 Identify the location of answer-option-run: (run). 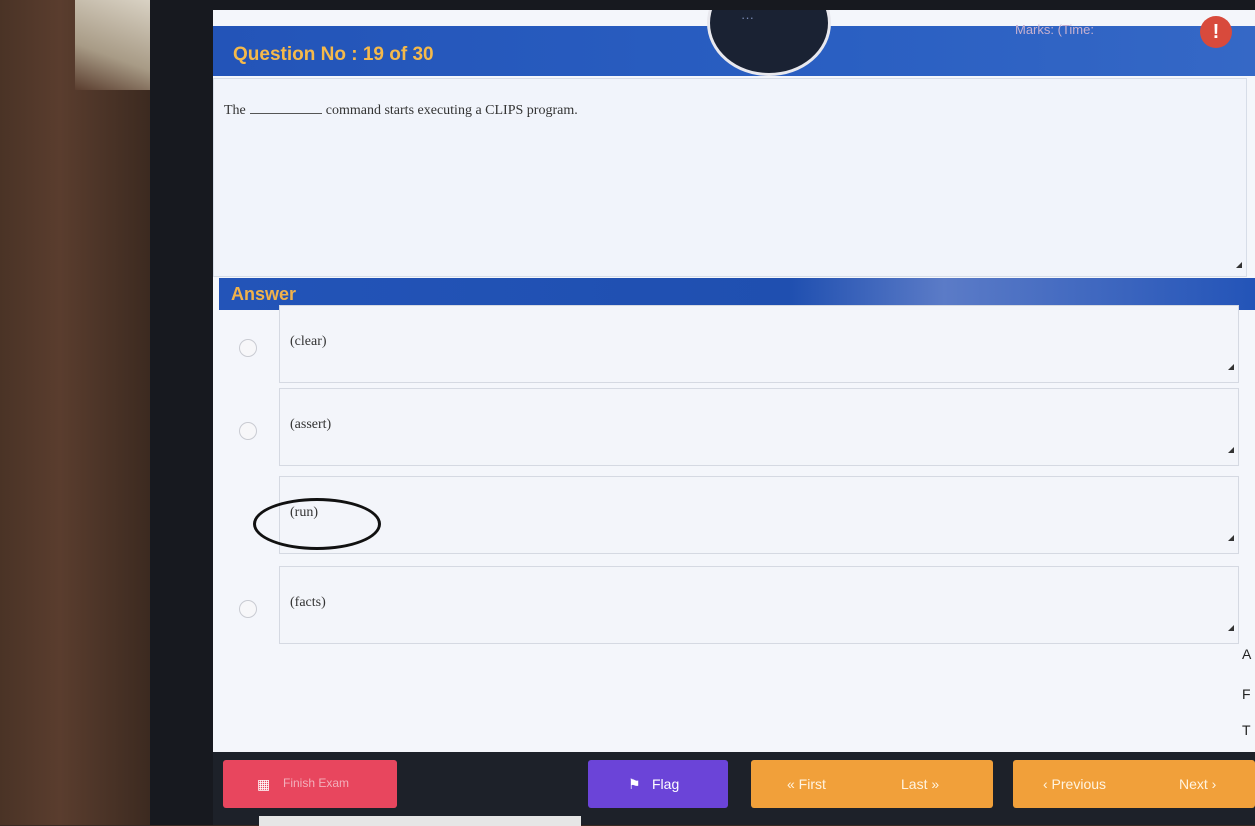
(733, 517).